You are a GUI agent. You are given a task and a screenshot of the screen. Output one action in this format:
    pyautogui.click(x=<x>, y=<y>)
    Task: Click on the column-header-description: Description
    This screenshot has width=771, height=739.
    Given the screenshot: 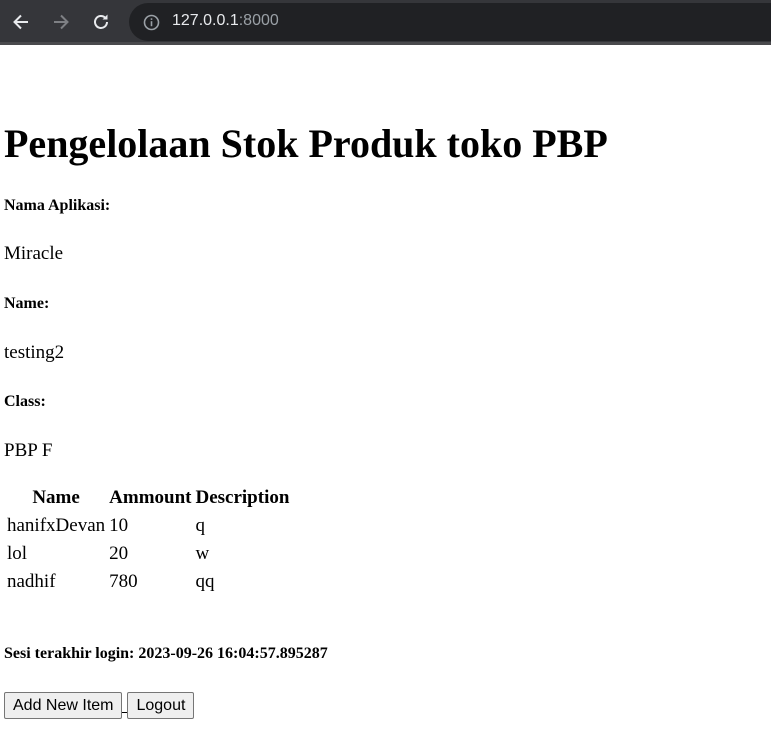 What is the action you would take?
    pyautogui.click(x=242, y=497)
    